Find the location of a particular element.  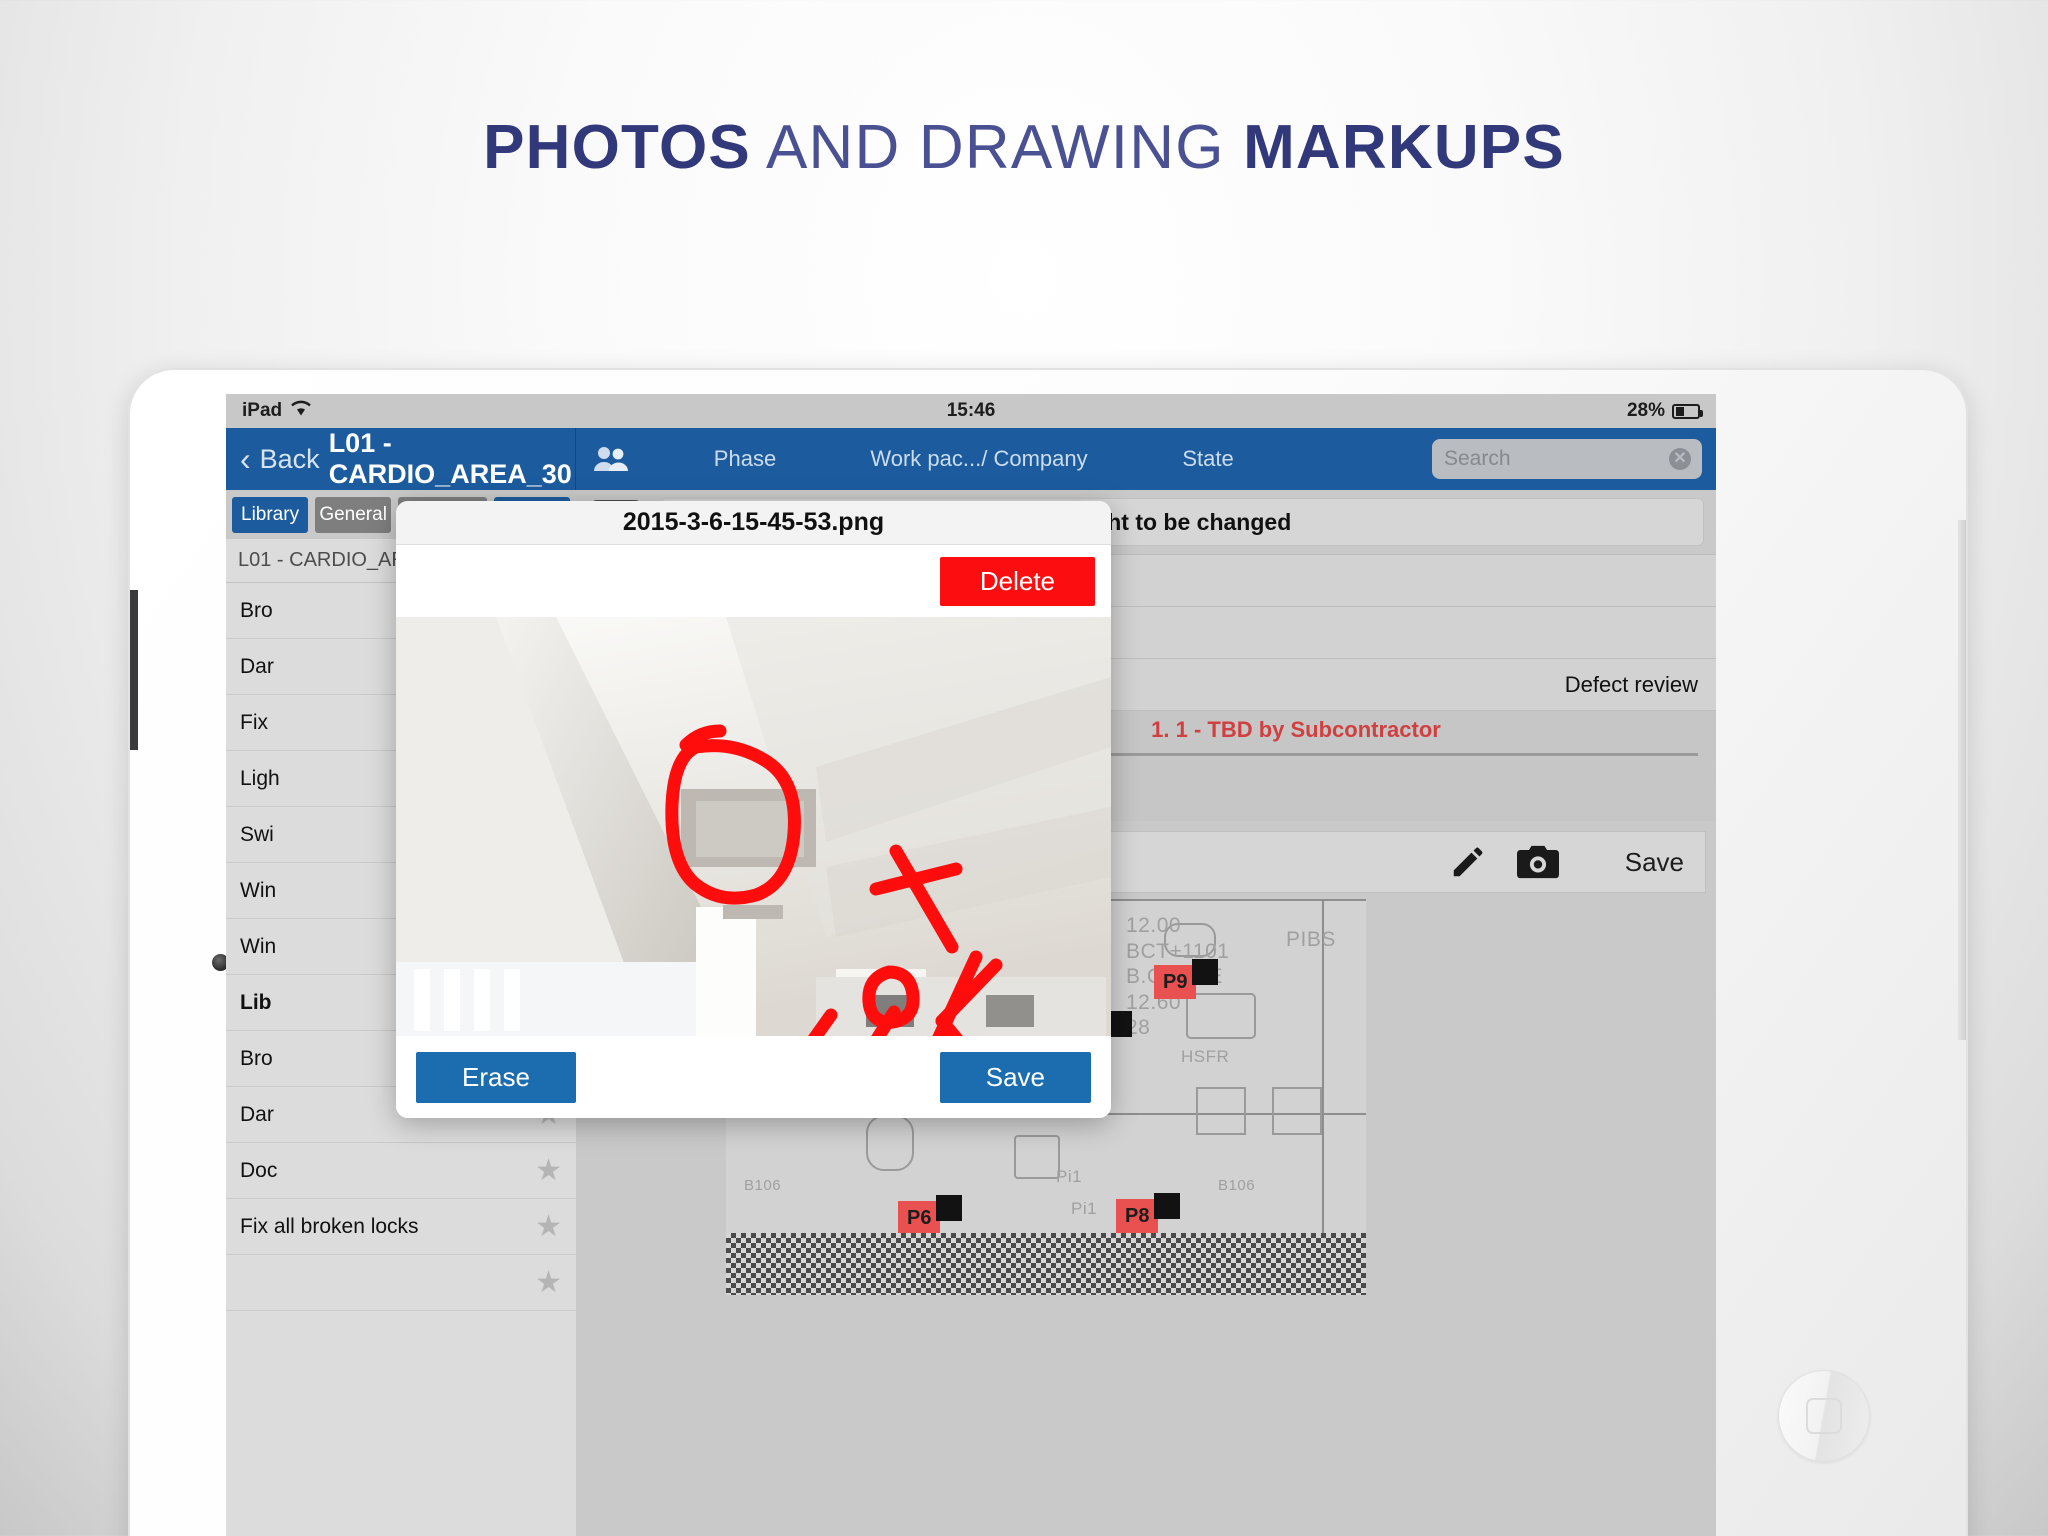

photo-markup-dialog: 2015-3-6-15-45-53.png Delete Erase Save is located at coordinates (753, 809).